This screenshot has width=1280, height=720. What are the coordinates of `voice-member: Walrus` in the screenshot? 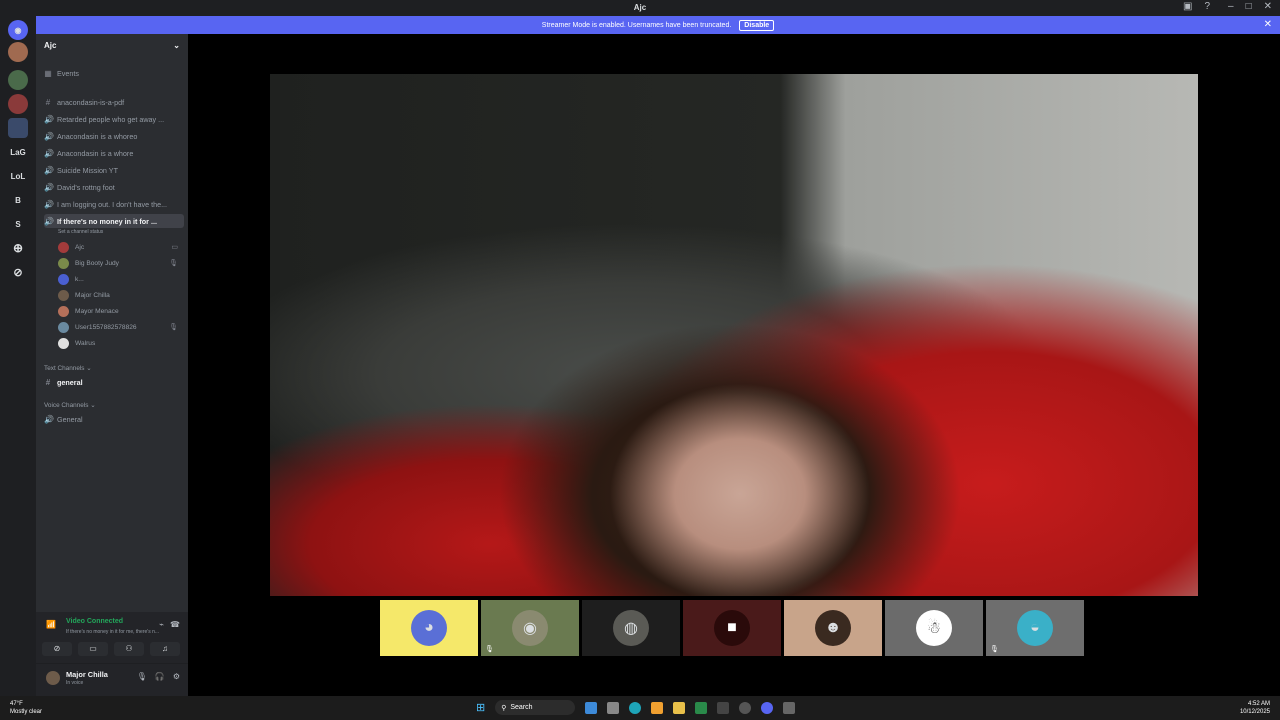 It's located at (120, 343).